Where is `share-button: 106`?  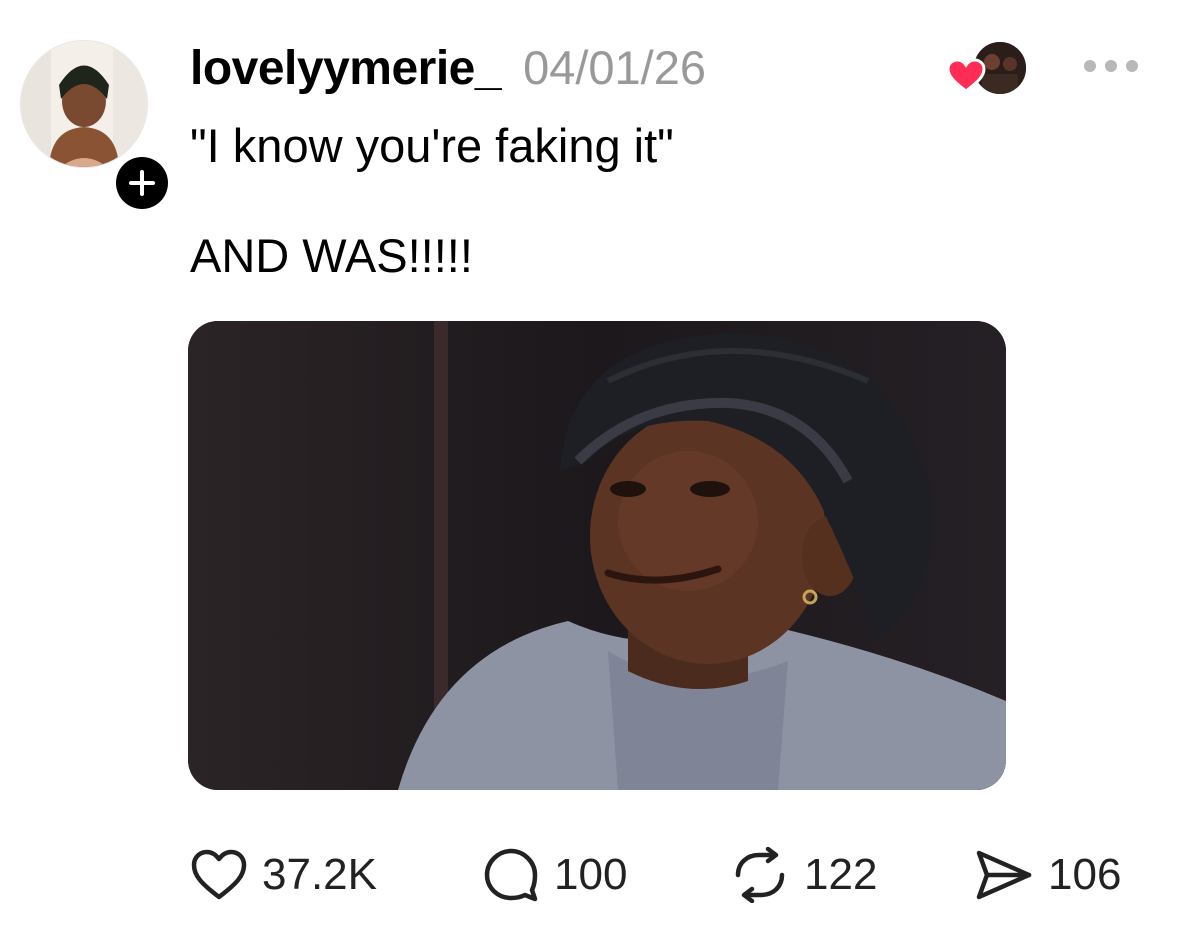
share-button: 106 is located at coordinates (1047, 875).